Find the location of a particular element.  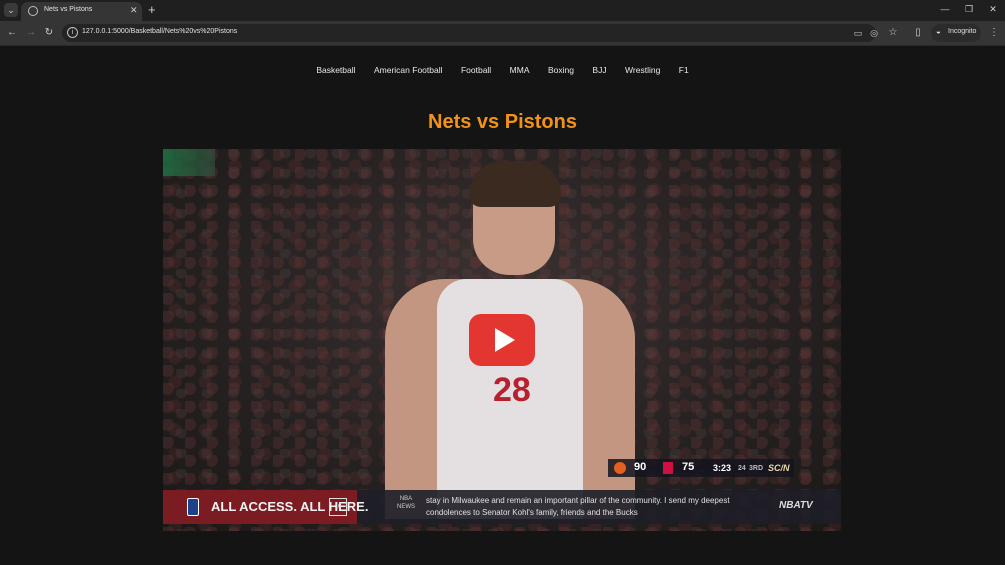

nba-logo-icon is located at coordinates (193, 507).